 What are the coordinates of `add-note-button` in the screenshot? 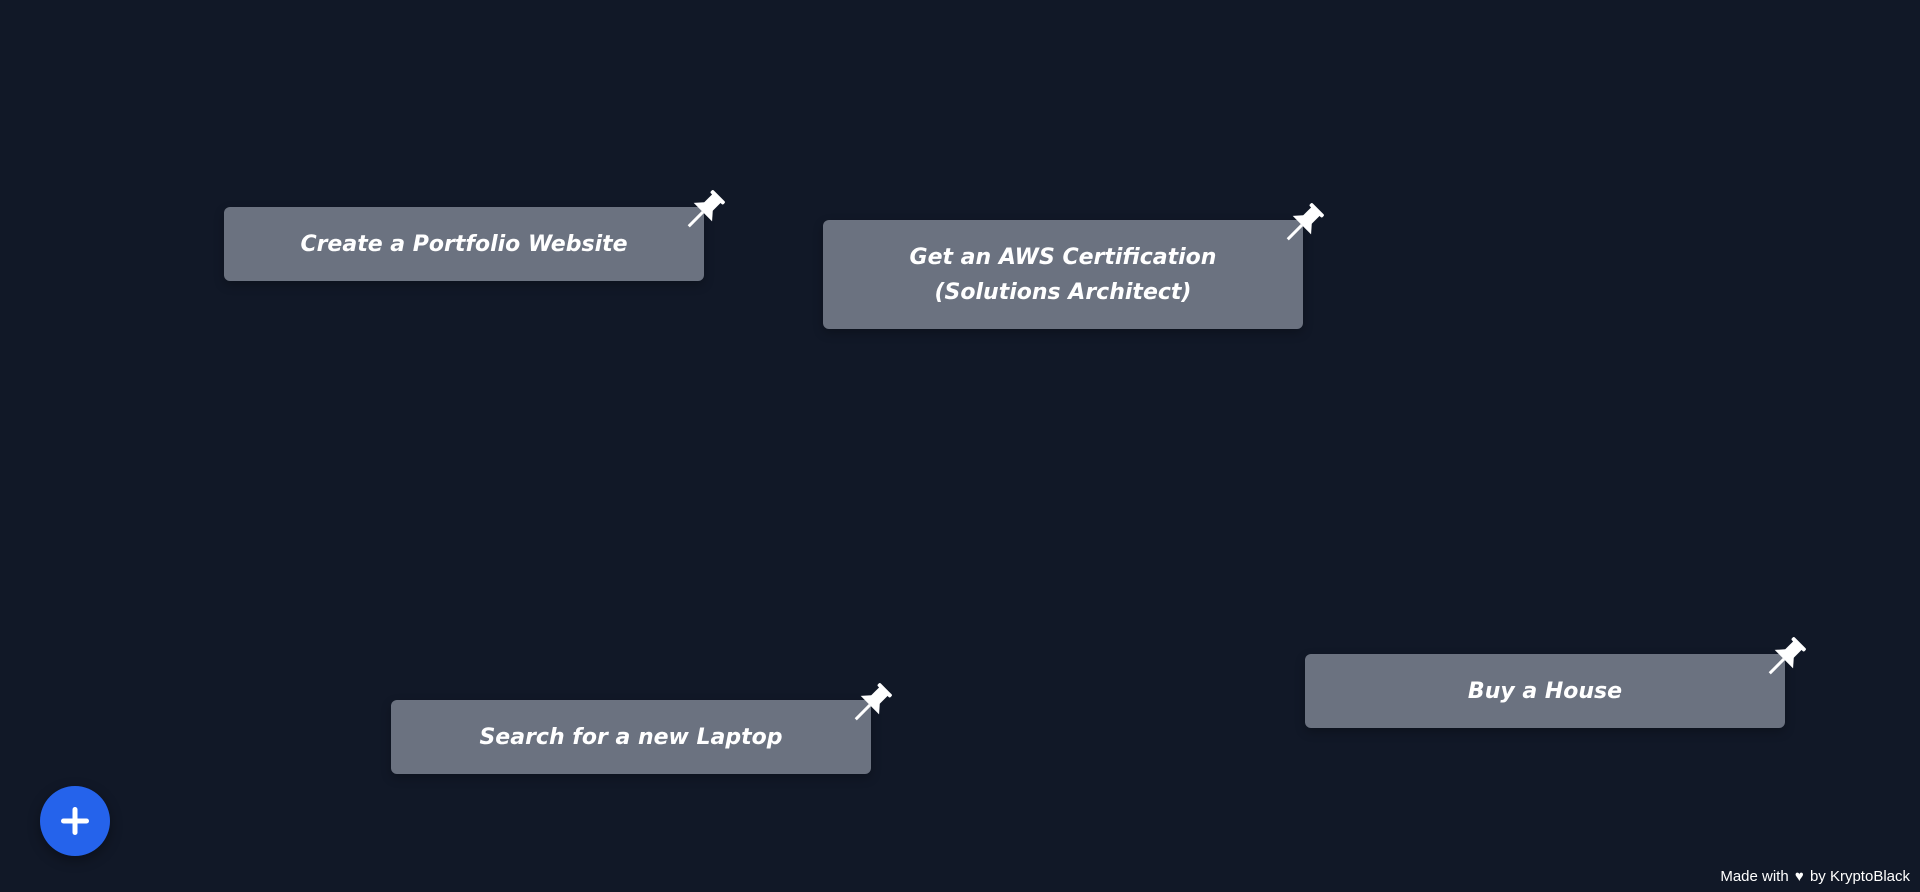 It's located at (75, 821).